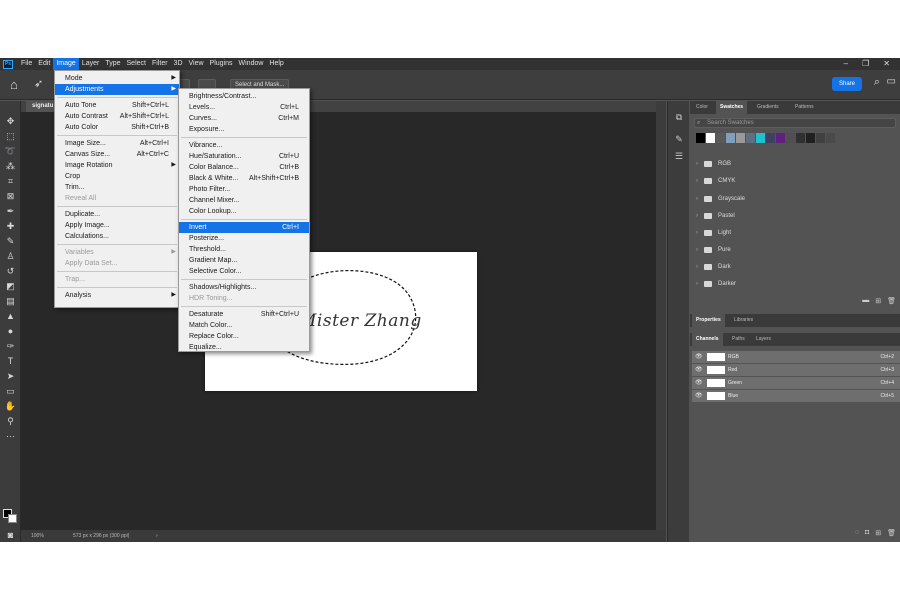  What do you see at coordinates (244, 156) in the screenshot?
I see `adjustments-item-hue-saturation: Hue/Saturation... Ctrl+U` at bounding box center [244, 156].